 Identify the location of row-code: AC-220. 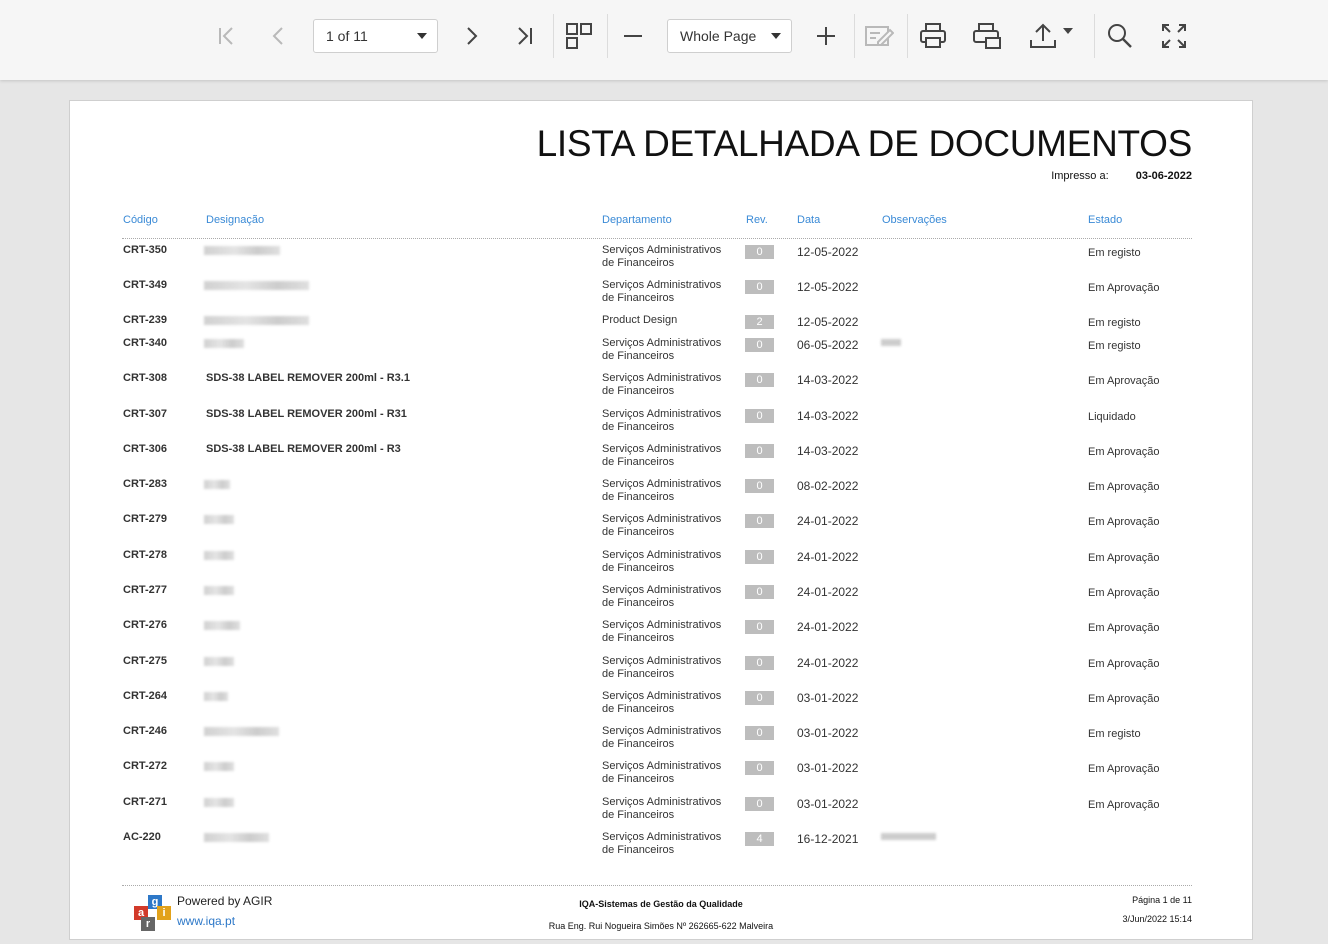
(142, 837).